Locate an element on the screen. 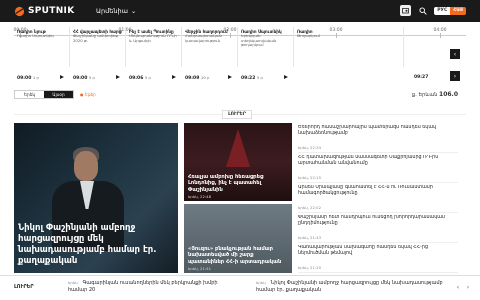  radio-frequency: ք. Երևան 106.0 is located at coordinates (435, 94).